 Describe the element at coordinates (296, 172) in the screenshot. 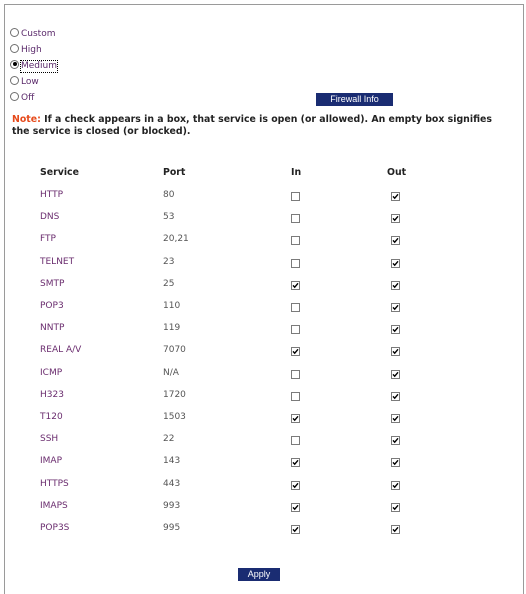

I see `in-column-header: In` at that location.